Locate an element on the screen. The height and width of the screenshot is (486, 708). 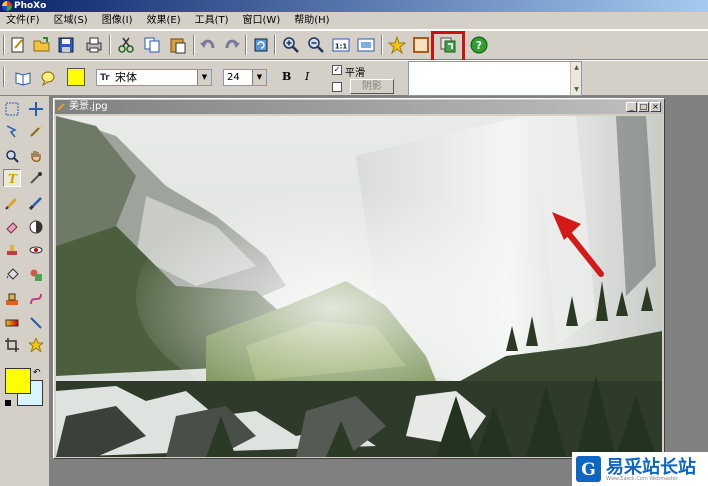
watermark-logo-icon: G is located at coordinates (588, 469).